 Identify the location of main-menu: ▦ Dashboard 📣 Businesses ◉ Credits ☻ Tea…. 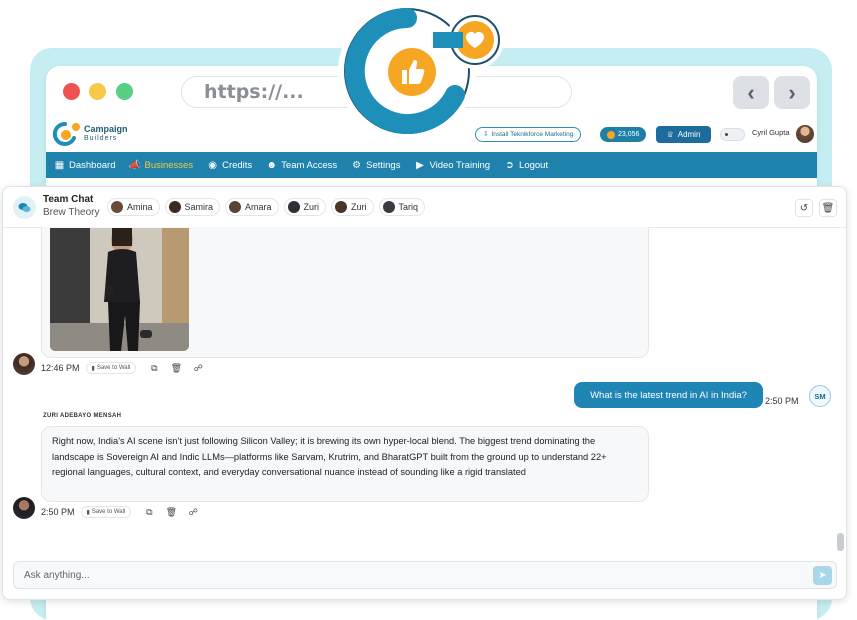
(431, 165).